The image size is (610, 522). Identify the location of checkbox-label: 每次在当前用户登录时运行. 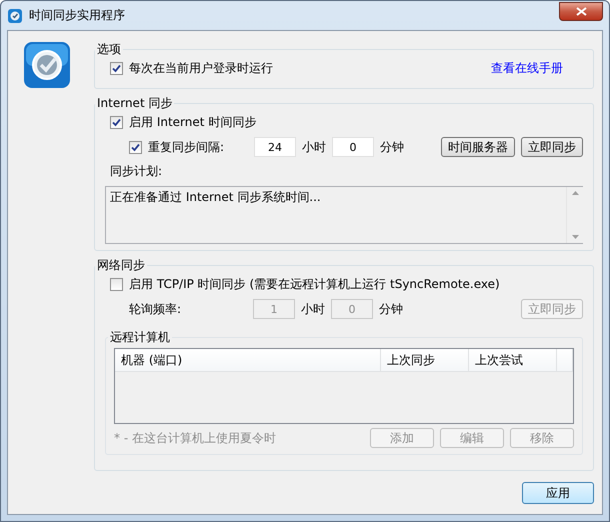
(201, 68).